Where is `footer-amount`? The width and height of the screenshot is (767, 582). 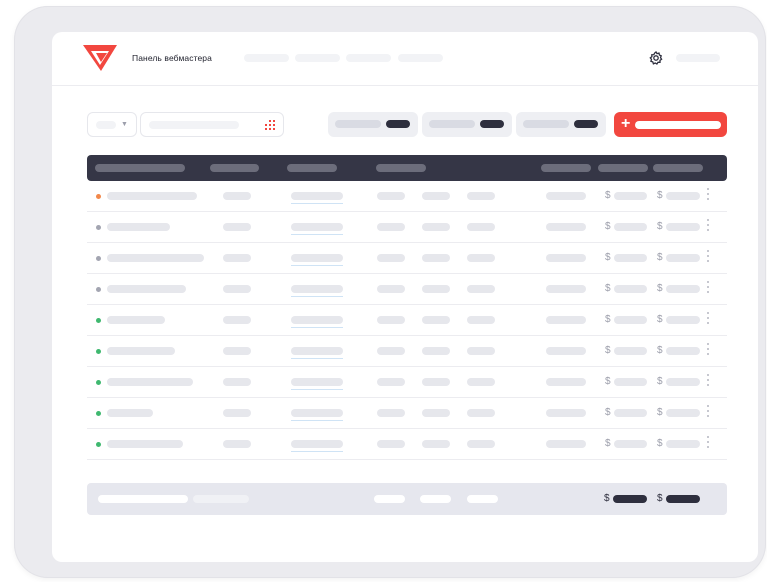
footer-amount is located at coordinates (683, 499).